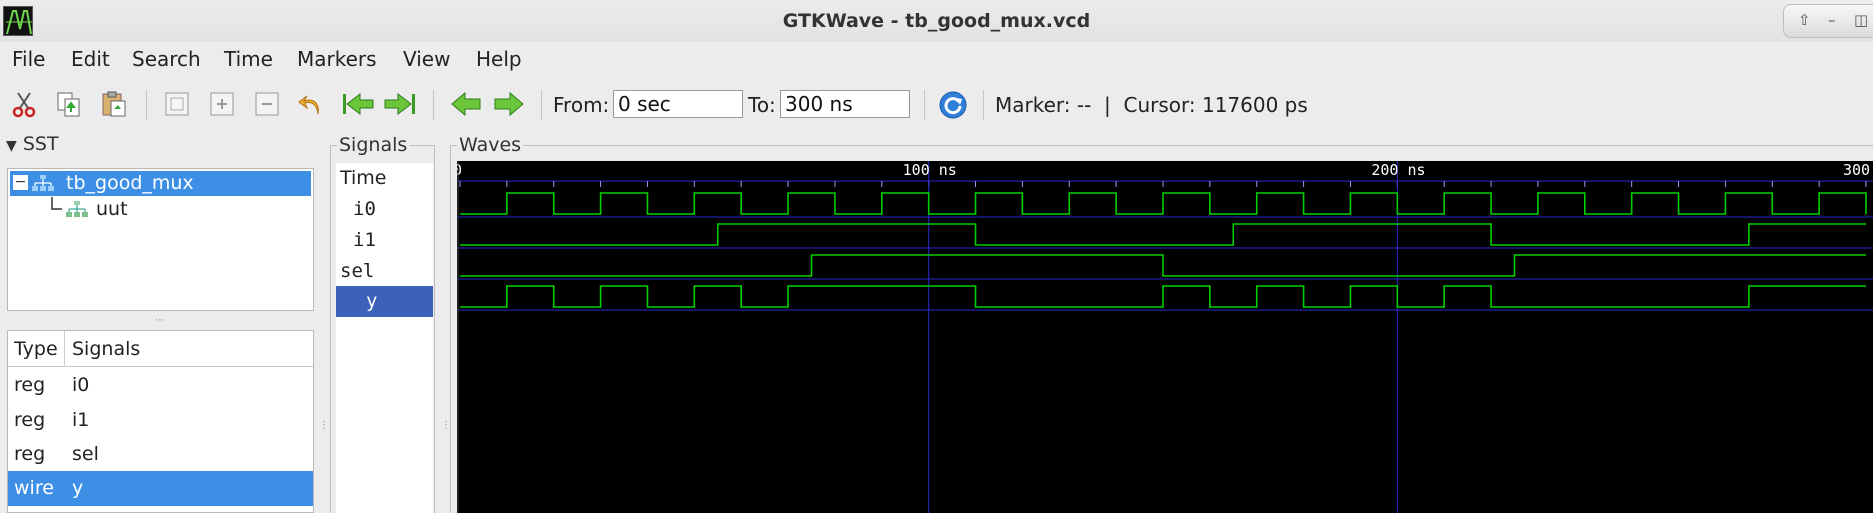 The height and width of the screenshot is (513, 1873). Describe the element at coordinates (953, 105) in the screenshot. I see `reload-icon` at that location.